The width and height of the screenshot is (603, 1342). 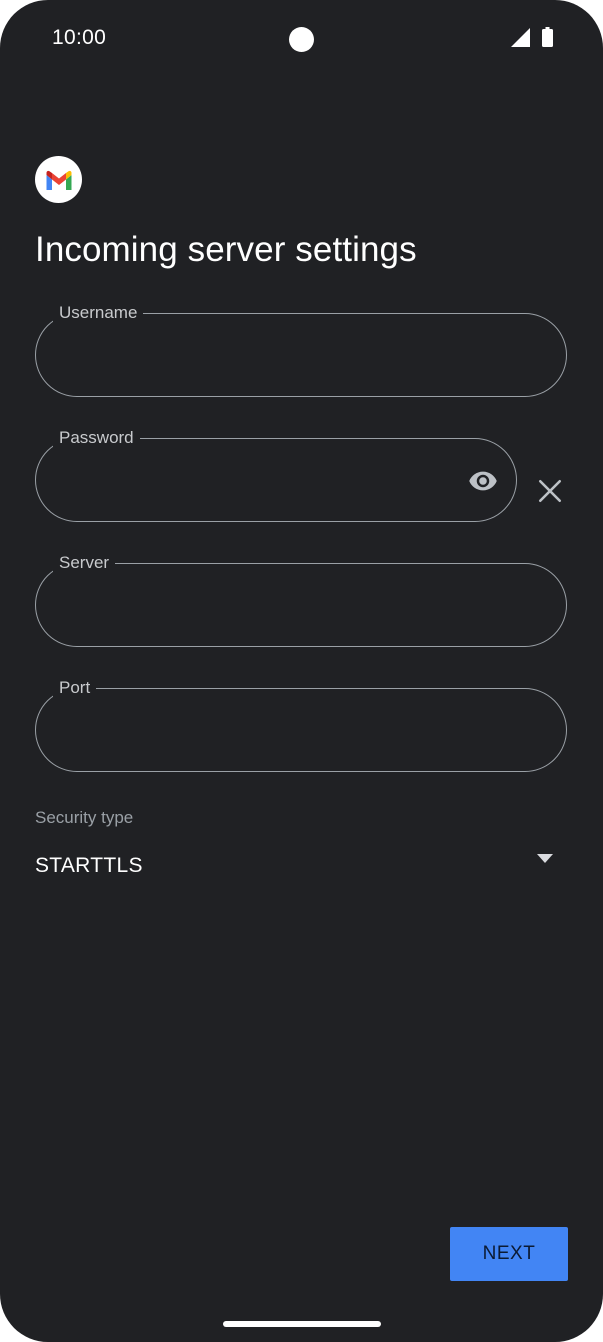 I want to click on dropdown-arrow-icon, so click(x=545, y=858).